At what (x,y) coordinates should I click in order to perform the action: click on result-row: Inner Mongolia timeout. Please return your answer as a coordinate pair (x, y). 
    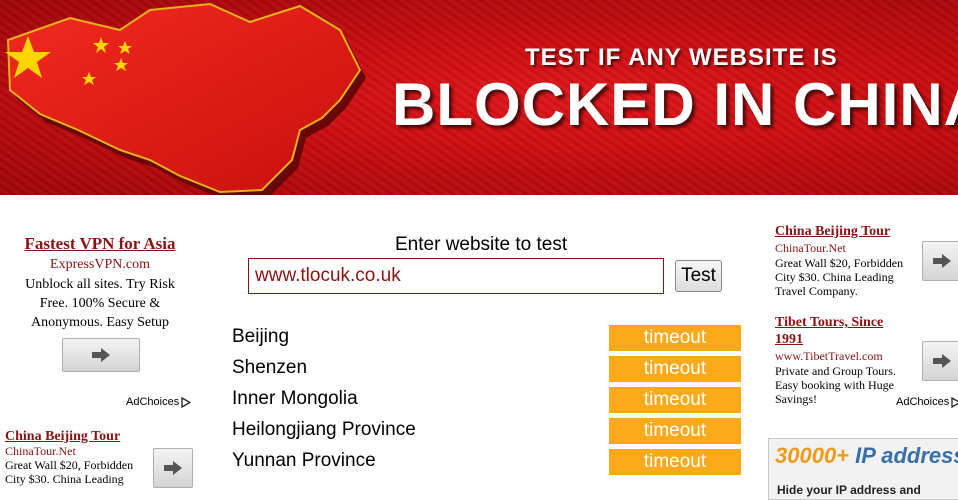
    Looking at the image, I should click on (488, 401).